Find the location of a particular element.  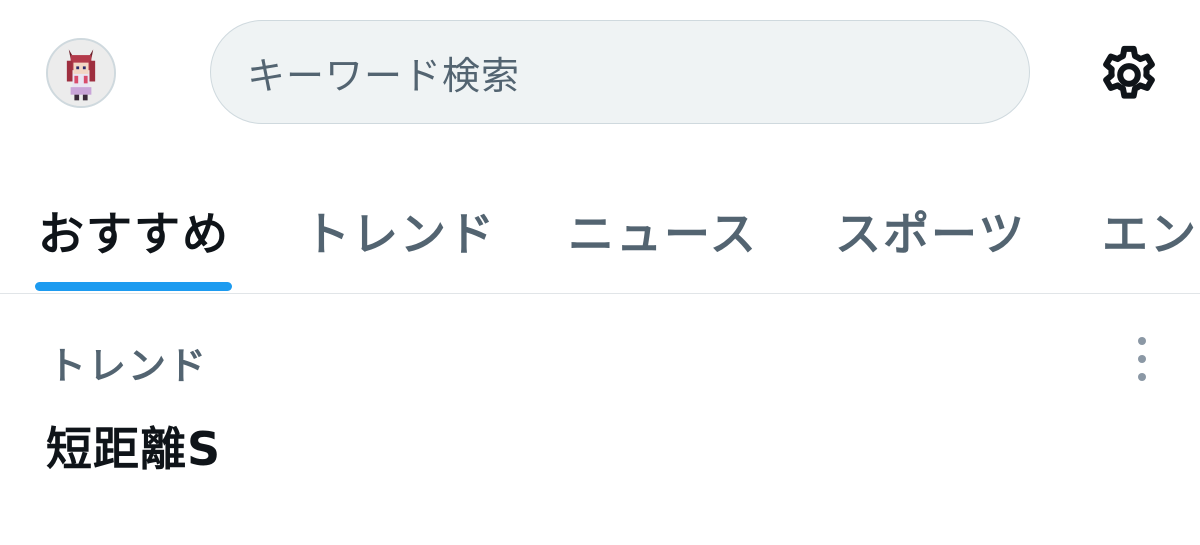

avatar is located at coordinates (81, 73).